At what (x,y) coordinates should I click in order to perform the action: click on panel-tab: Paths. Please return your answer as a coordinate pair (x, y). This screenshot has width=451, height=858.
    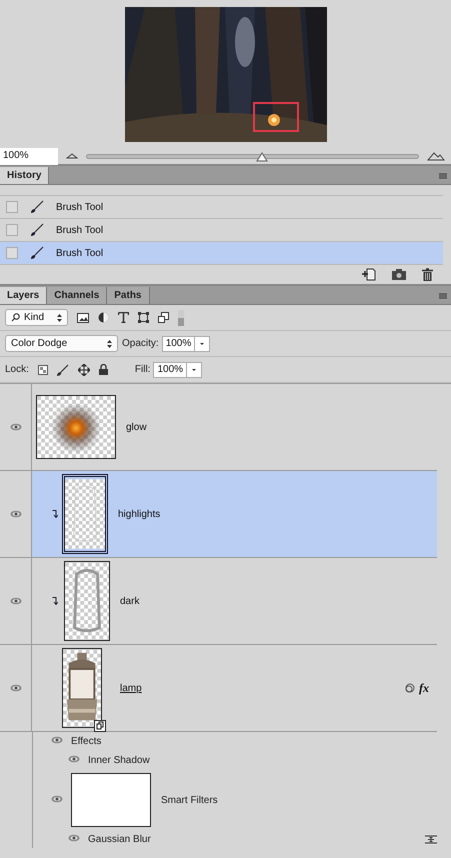
    Looking at the image, I should click on (128, 295).